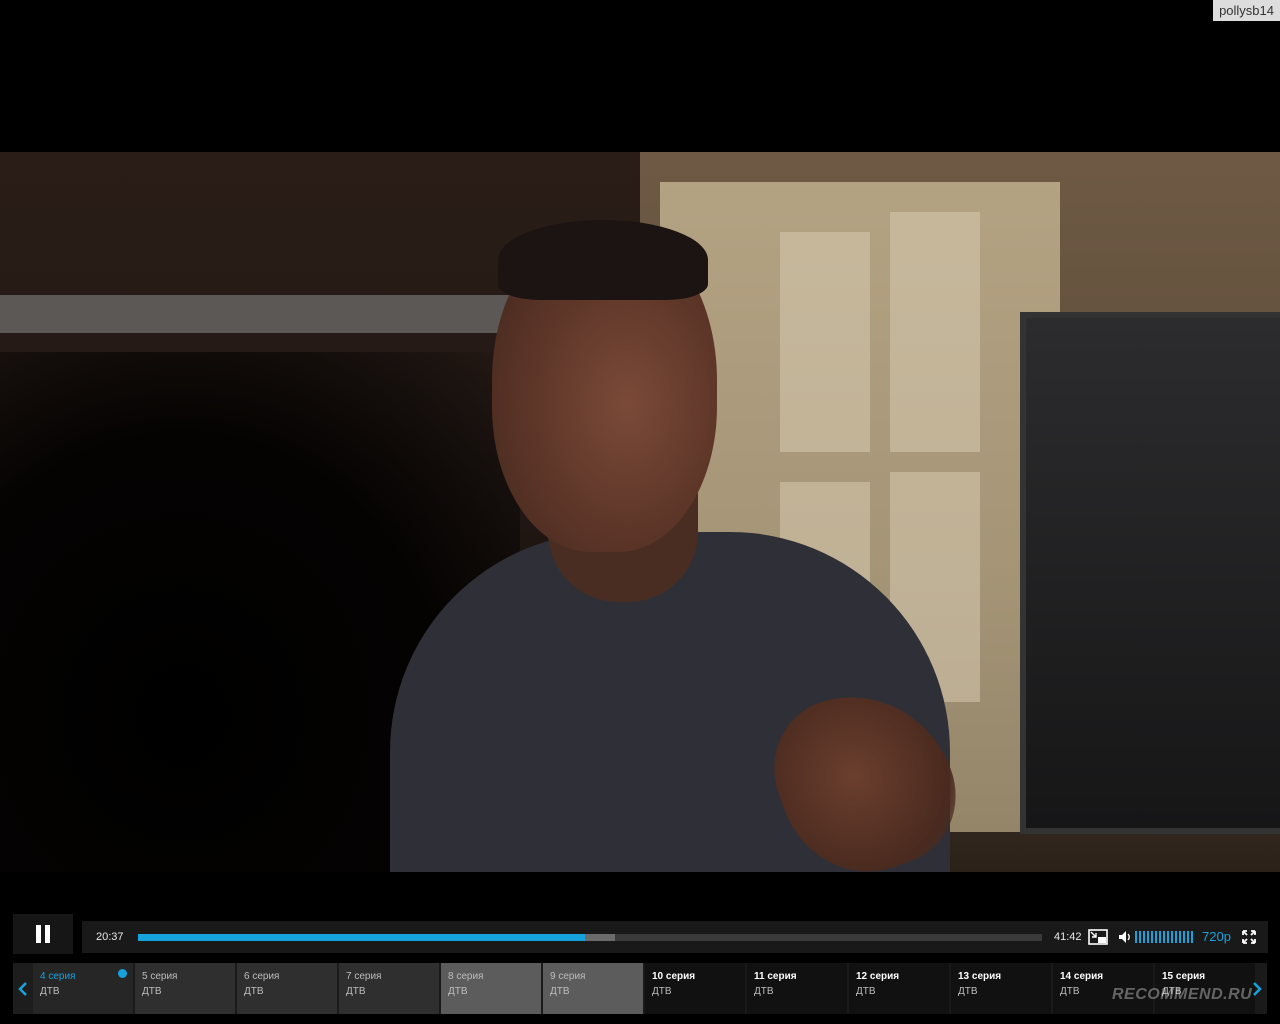 The height and width of the screenshot is (1024, 1280). I want to click on episode-tile: 10 серия ДТВ, so click(695, 988).